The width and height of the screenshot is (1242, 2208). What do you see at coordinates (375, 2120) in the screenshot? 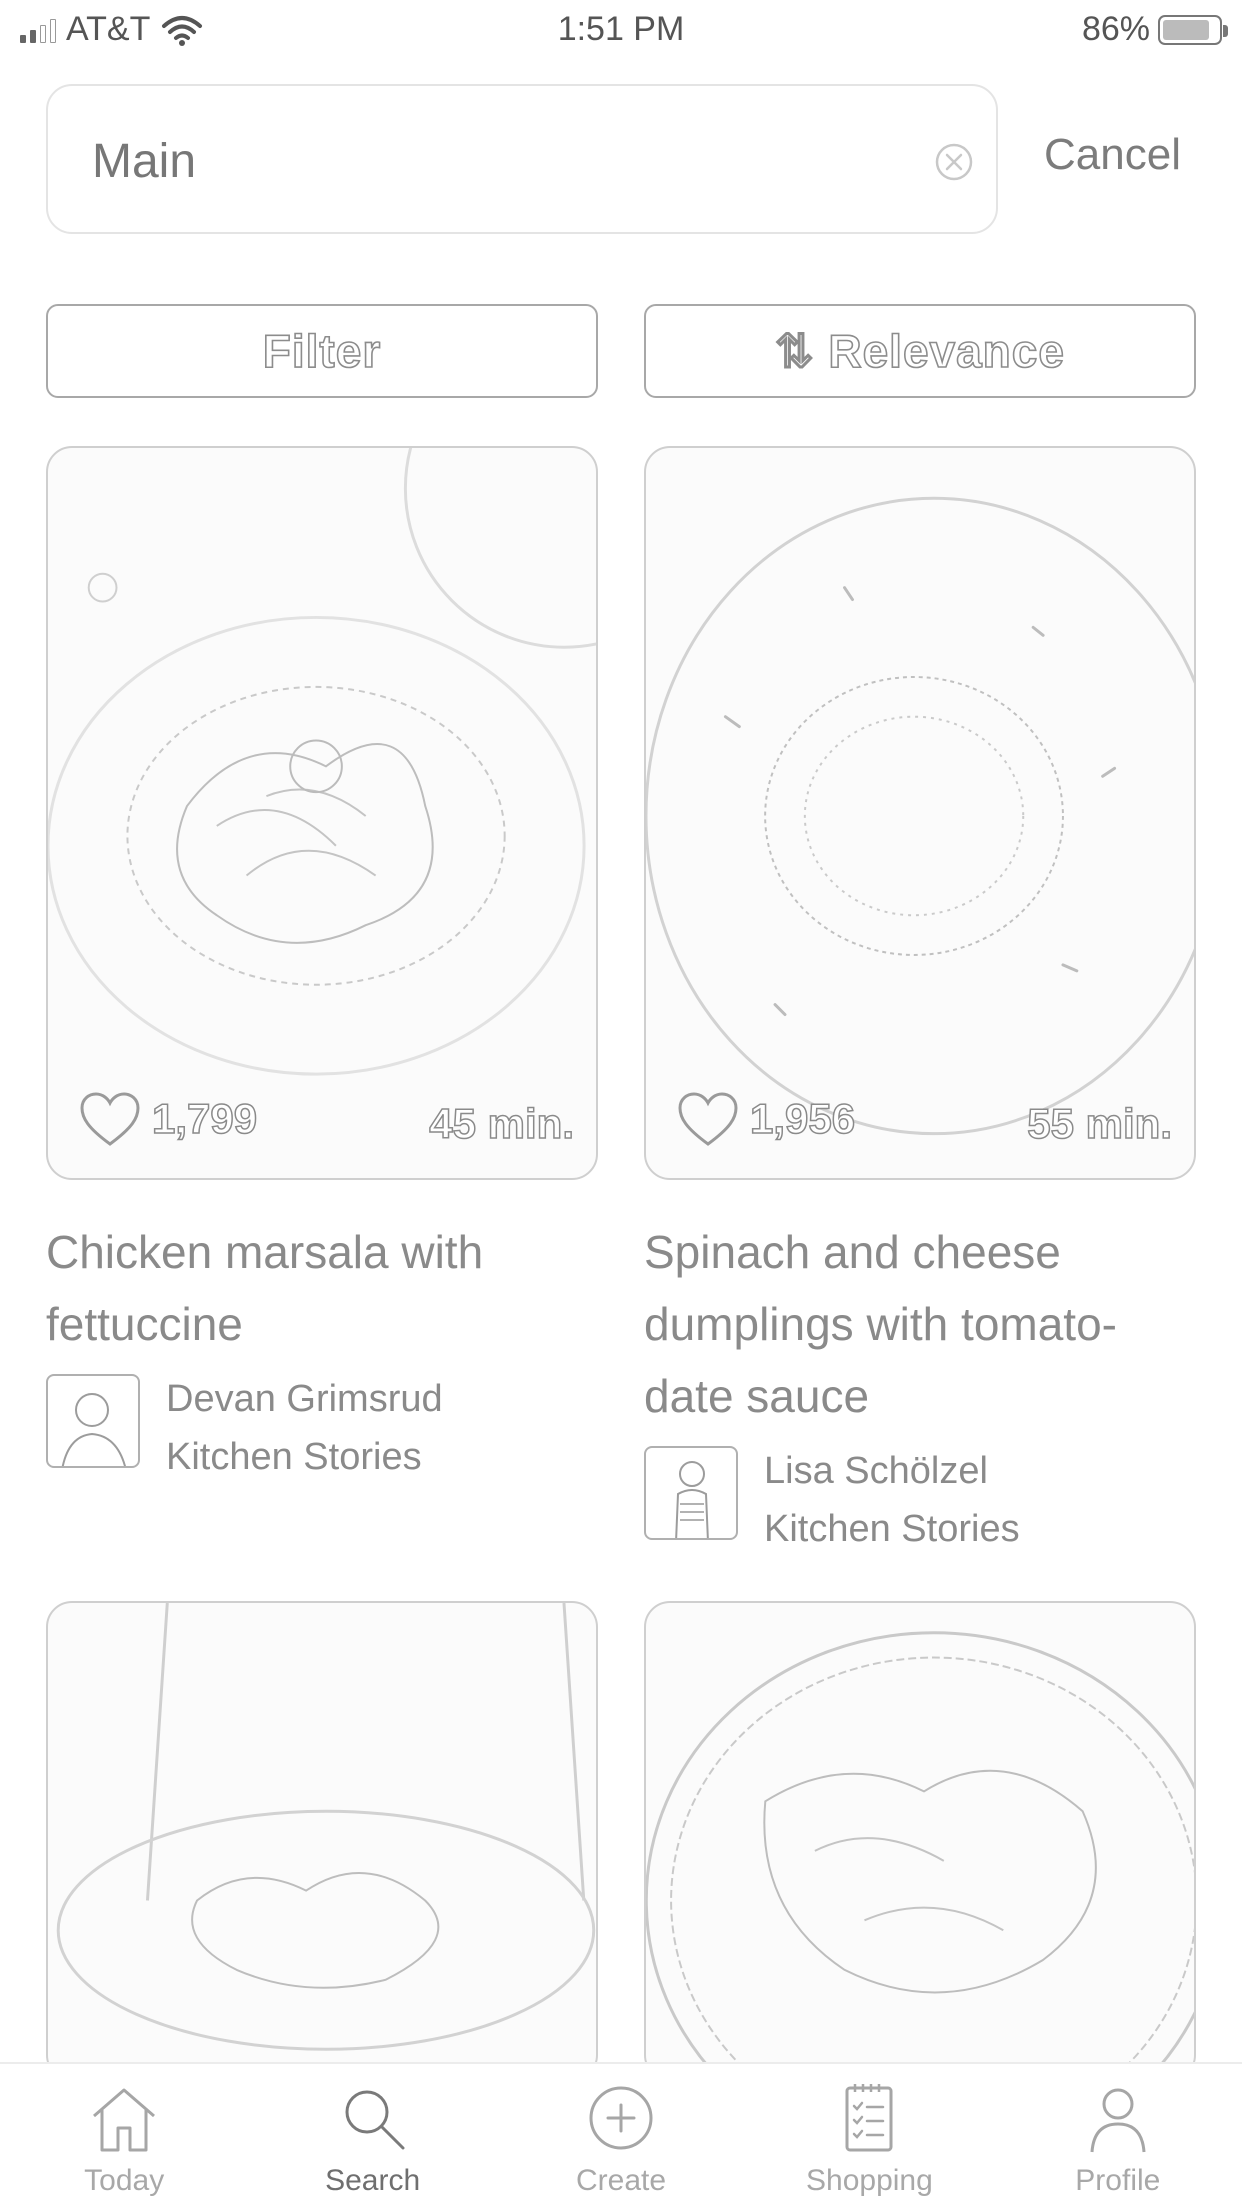
I see `search-icon` at bounding box center [375, 2120].